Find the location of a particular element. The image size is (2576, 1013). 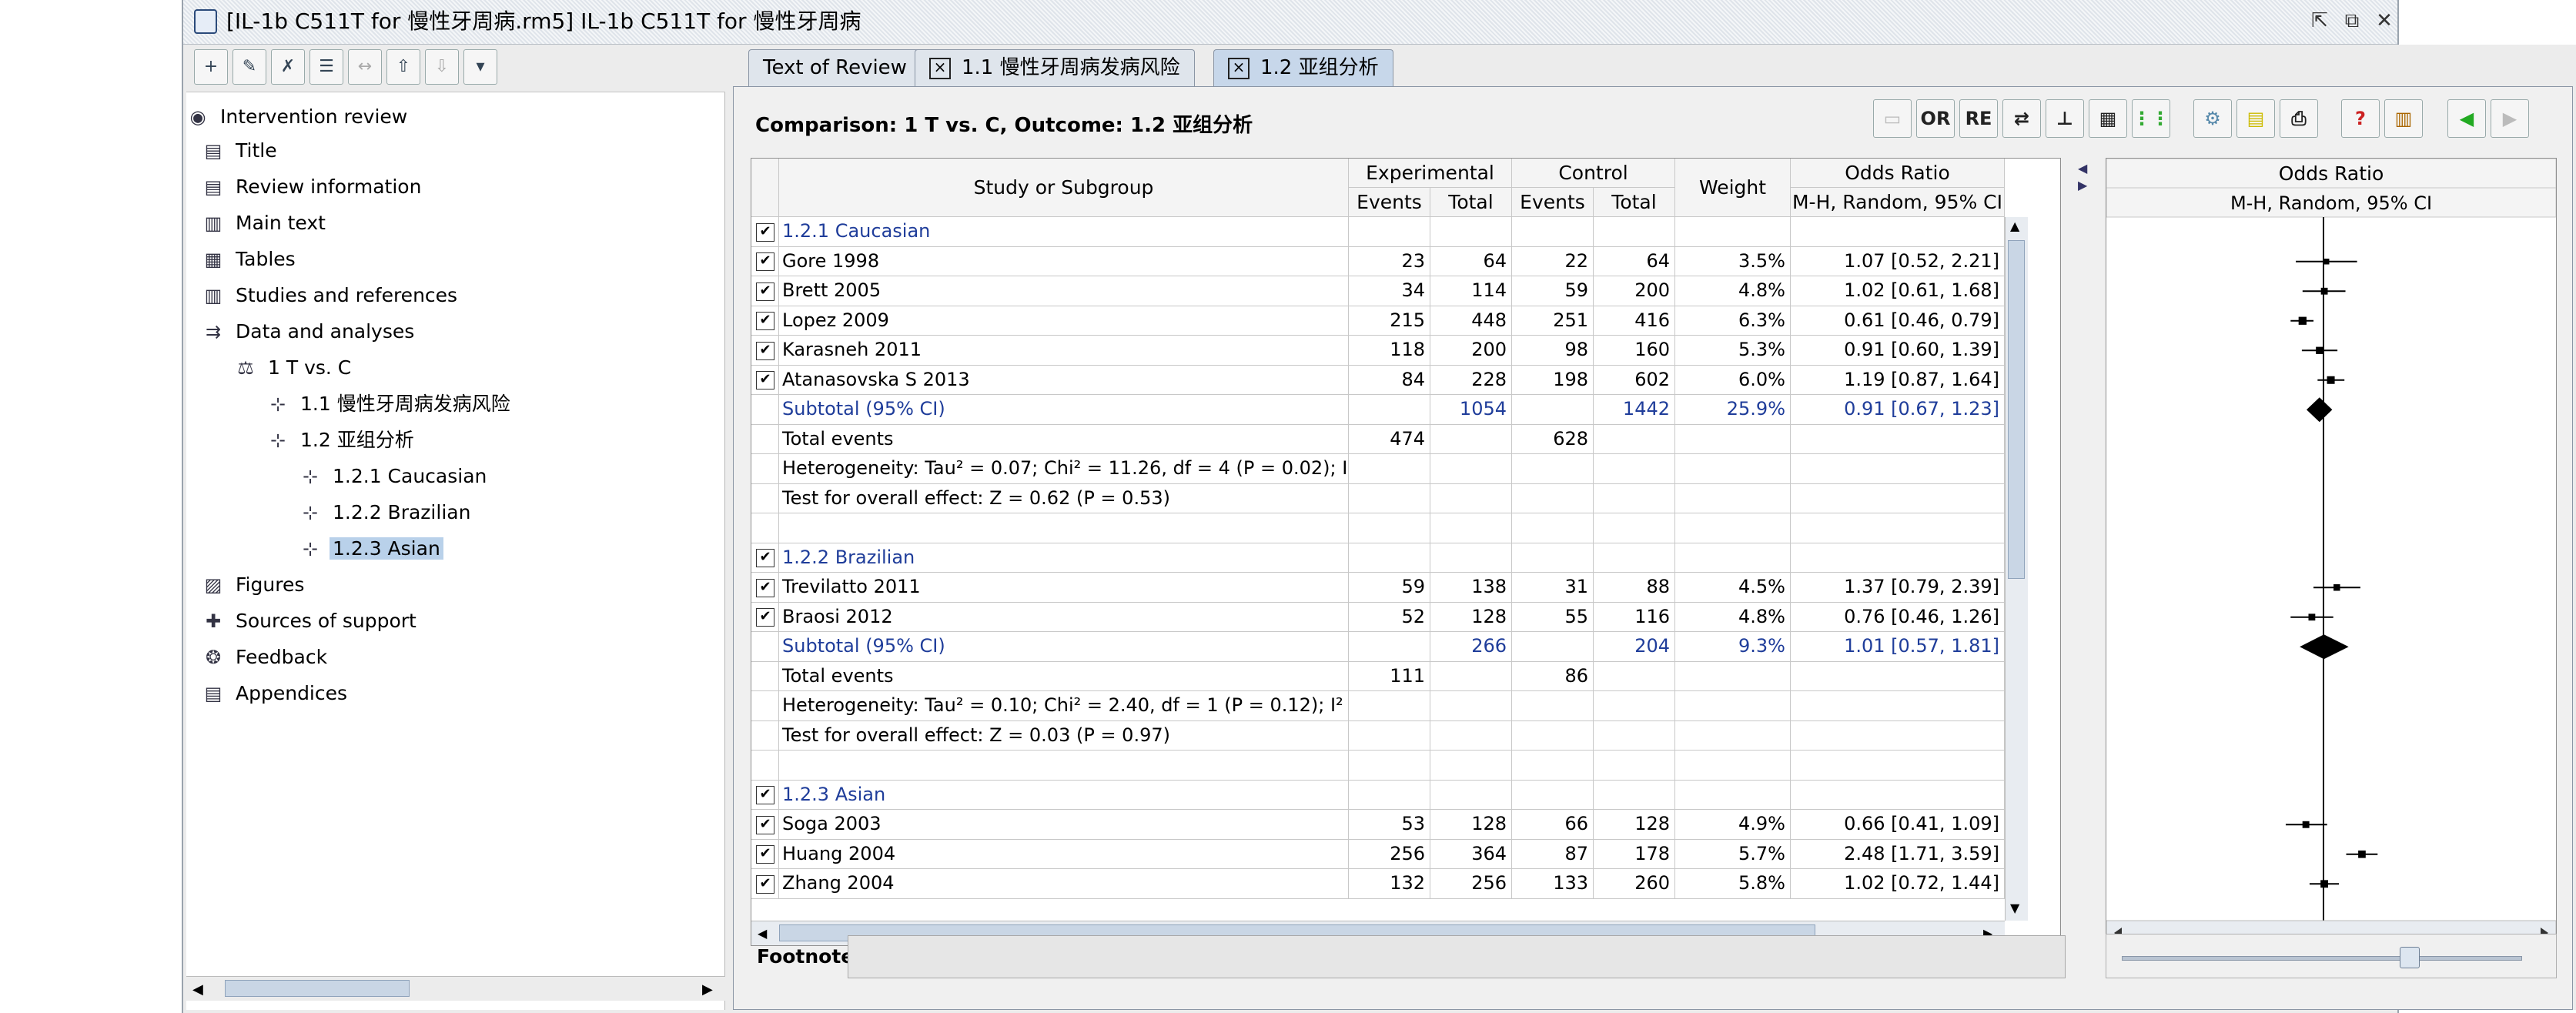

tree-item: ▥ Main text is located at coordinates (266, 223).